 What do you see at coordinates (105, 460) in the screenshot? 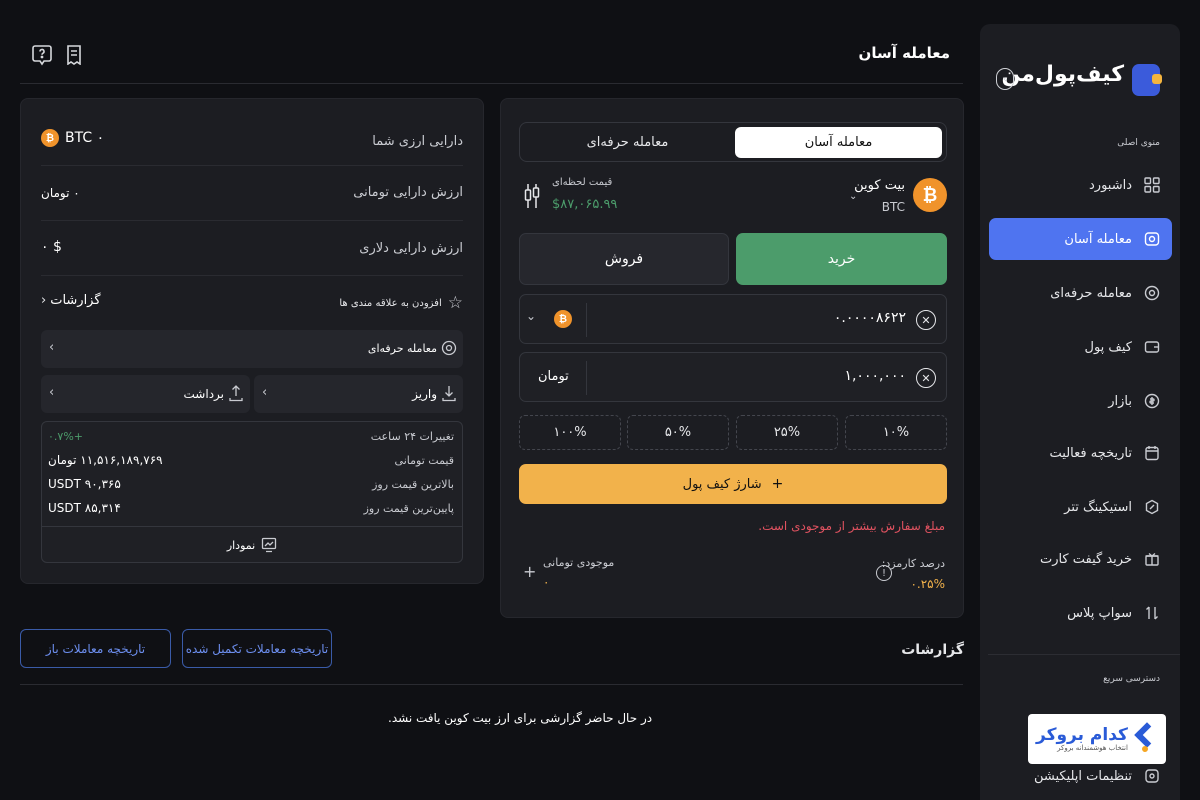
I see `stat-value: ۱۱,۵۱۶,۱۸۹,۷۶۹ تومان` at bounding box center [105, 460].